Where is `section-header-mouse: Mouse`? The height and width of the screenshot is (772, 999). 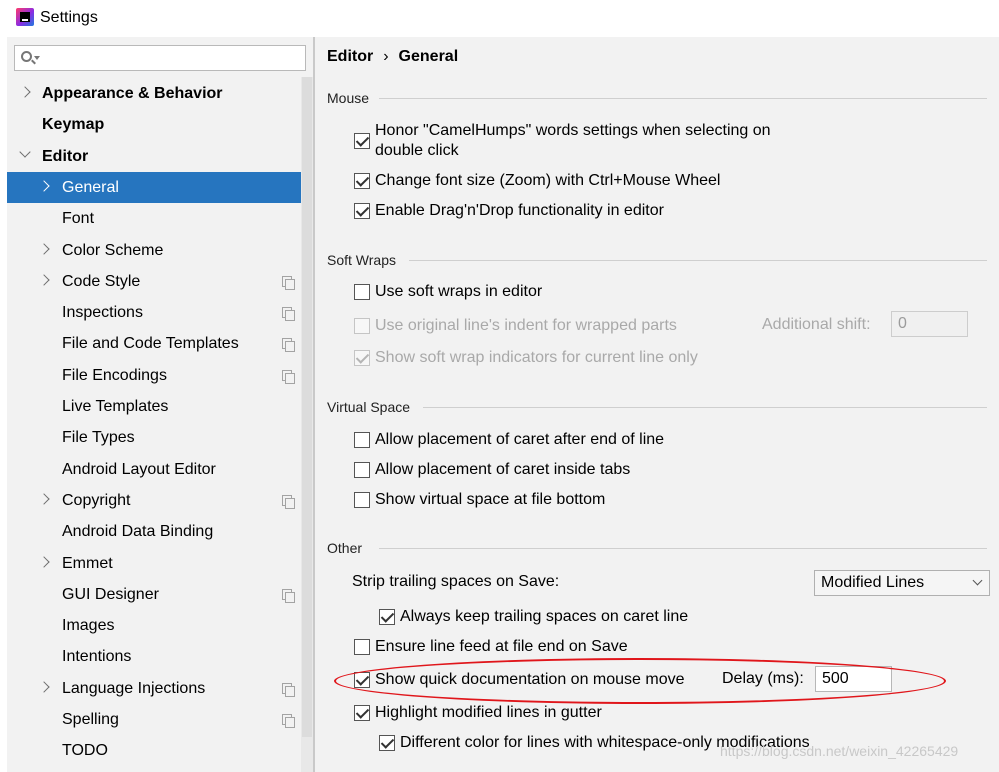
section-header-mouse: Mouse is located at coordinates (348, 98).